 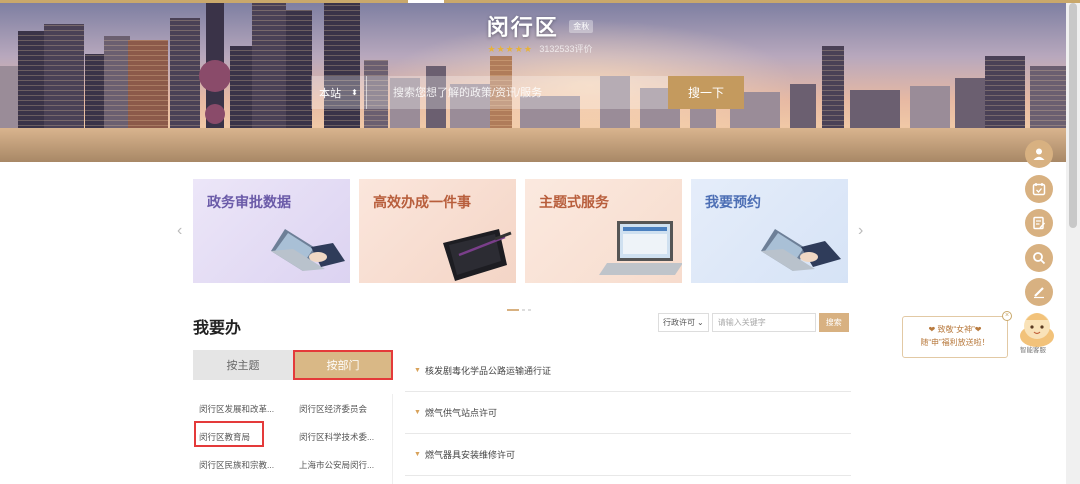 What do you see at coordinates (217, 328) in the screenshot?
I see `section-title: 我要办` at bounding box center [217, 328].